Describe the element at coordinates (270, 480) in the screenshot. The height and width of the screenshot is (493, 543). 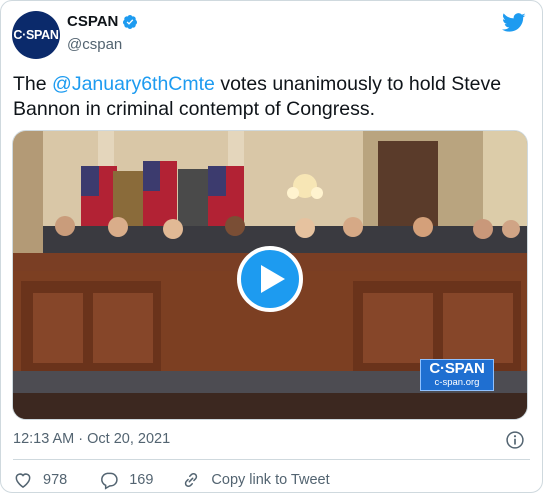
I see `copy-link-label: Copy link to Tweet` at that location.